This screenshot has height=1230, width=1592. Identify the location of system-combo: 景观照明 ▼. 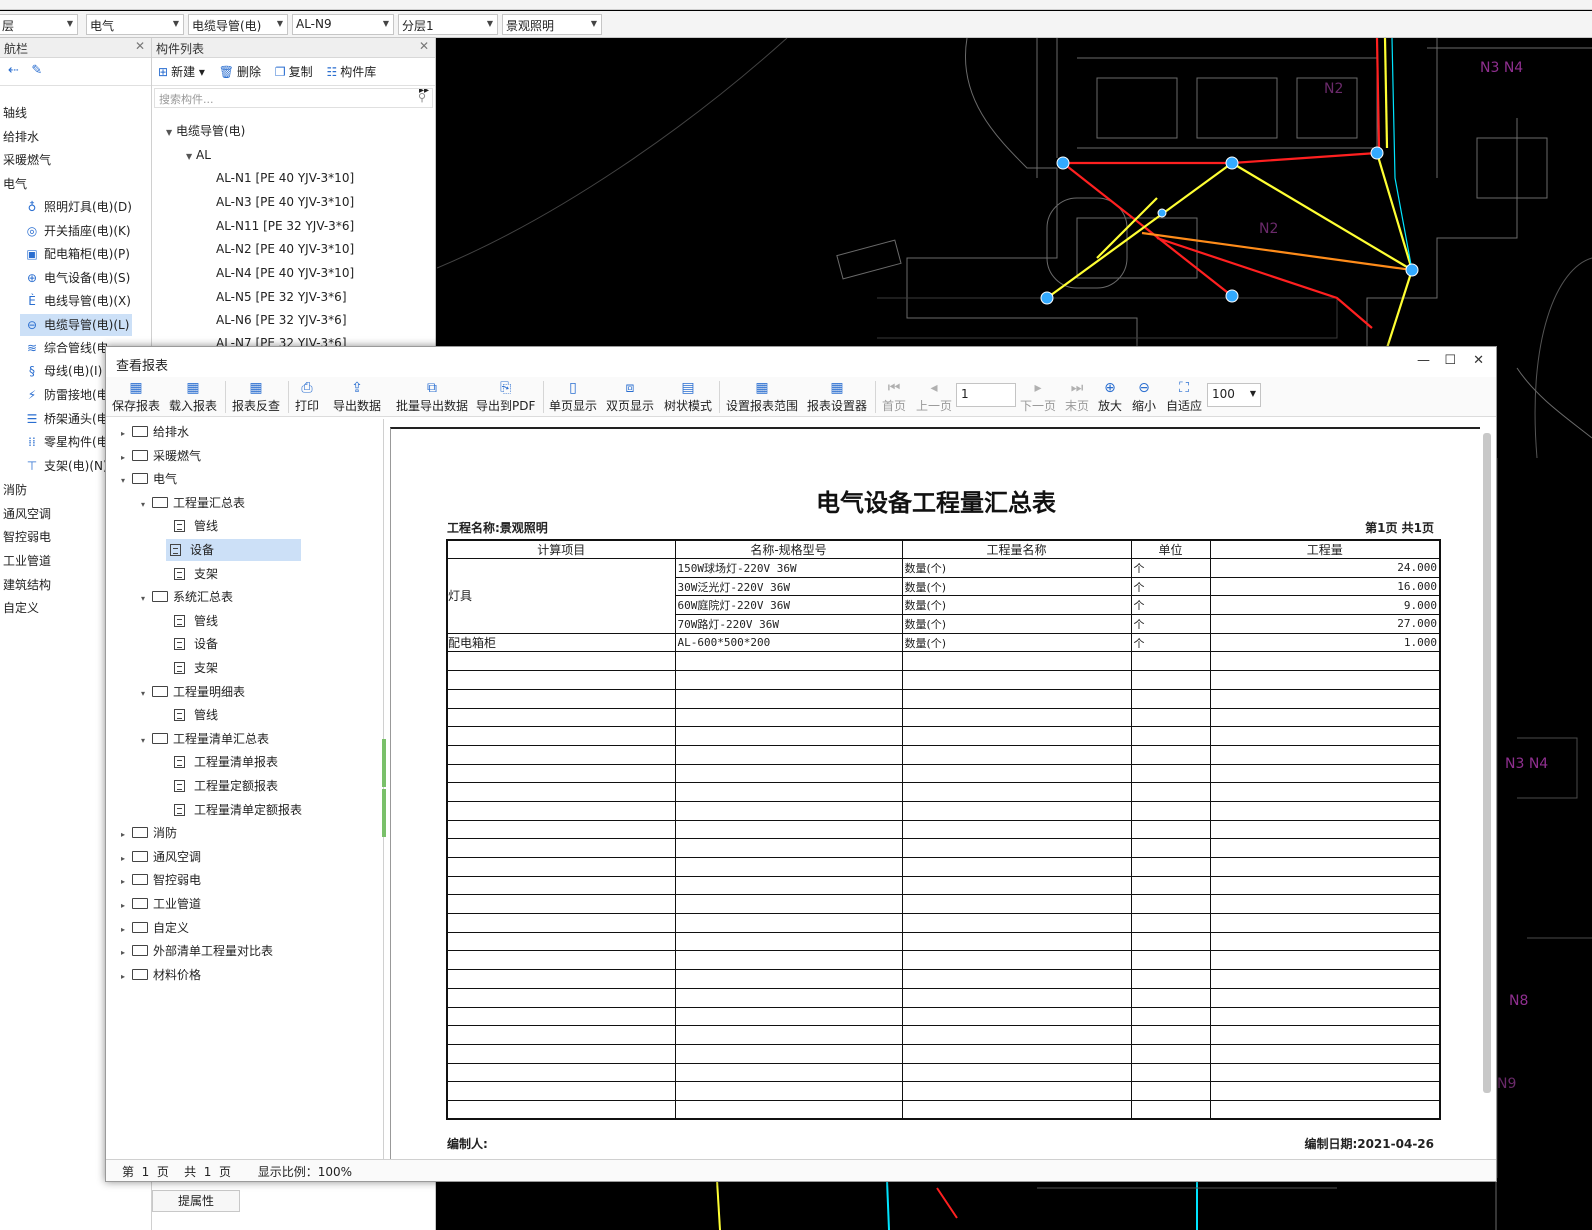
(552, 24).